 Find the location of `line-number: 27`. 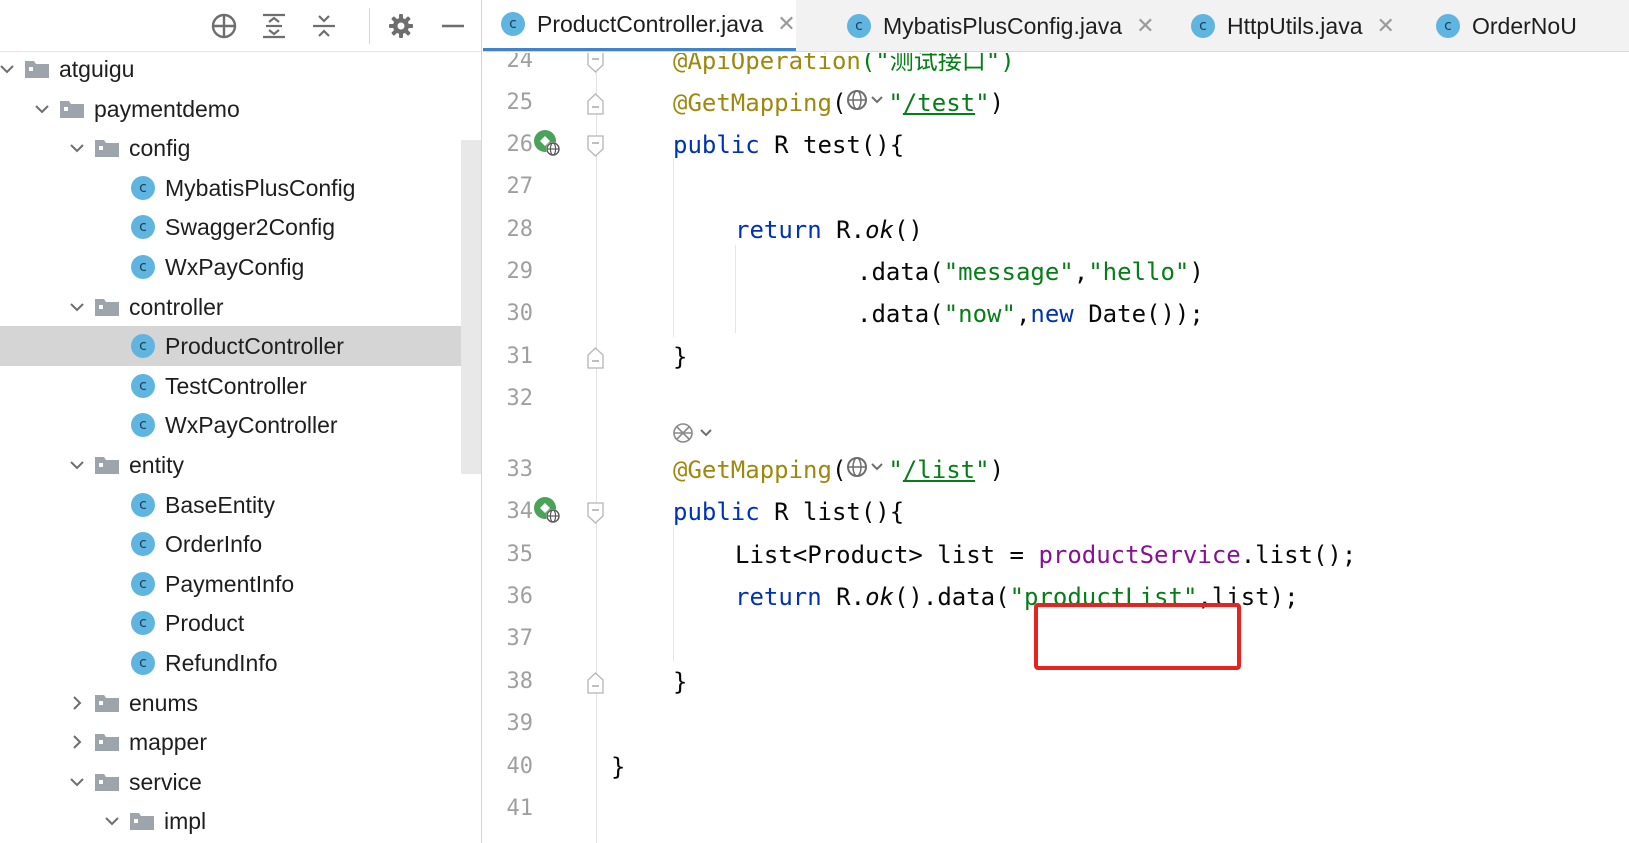

line-number: 27 is located at coordinates (520, 186).